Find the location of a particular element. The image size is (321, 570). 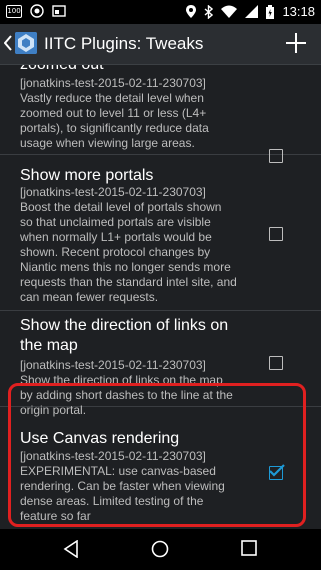

page-title: IITC Plugins: Tweaks is located at coordinates (124, 43).